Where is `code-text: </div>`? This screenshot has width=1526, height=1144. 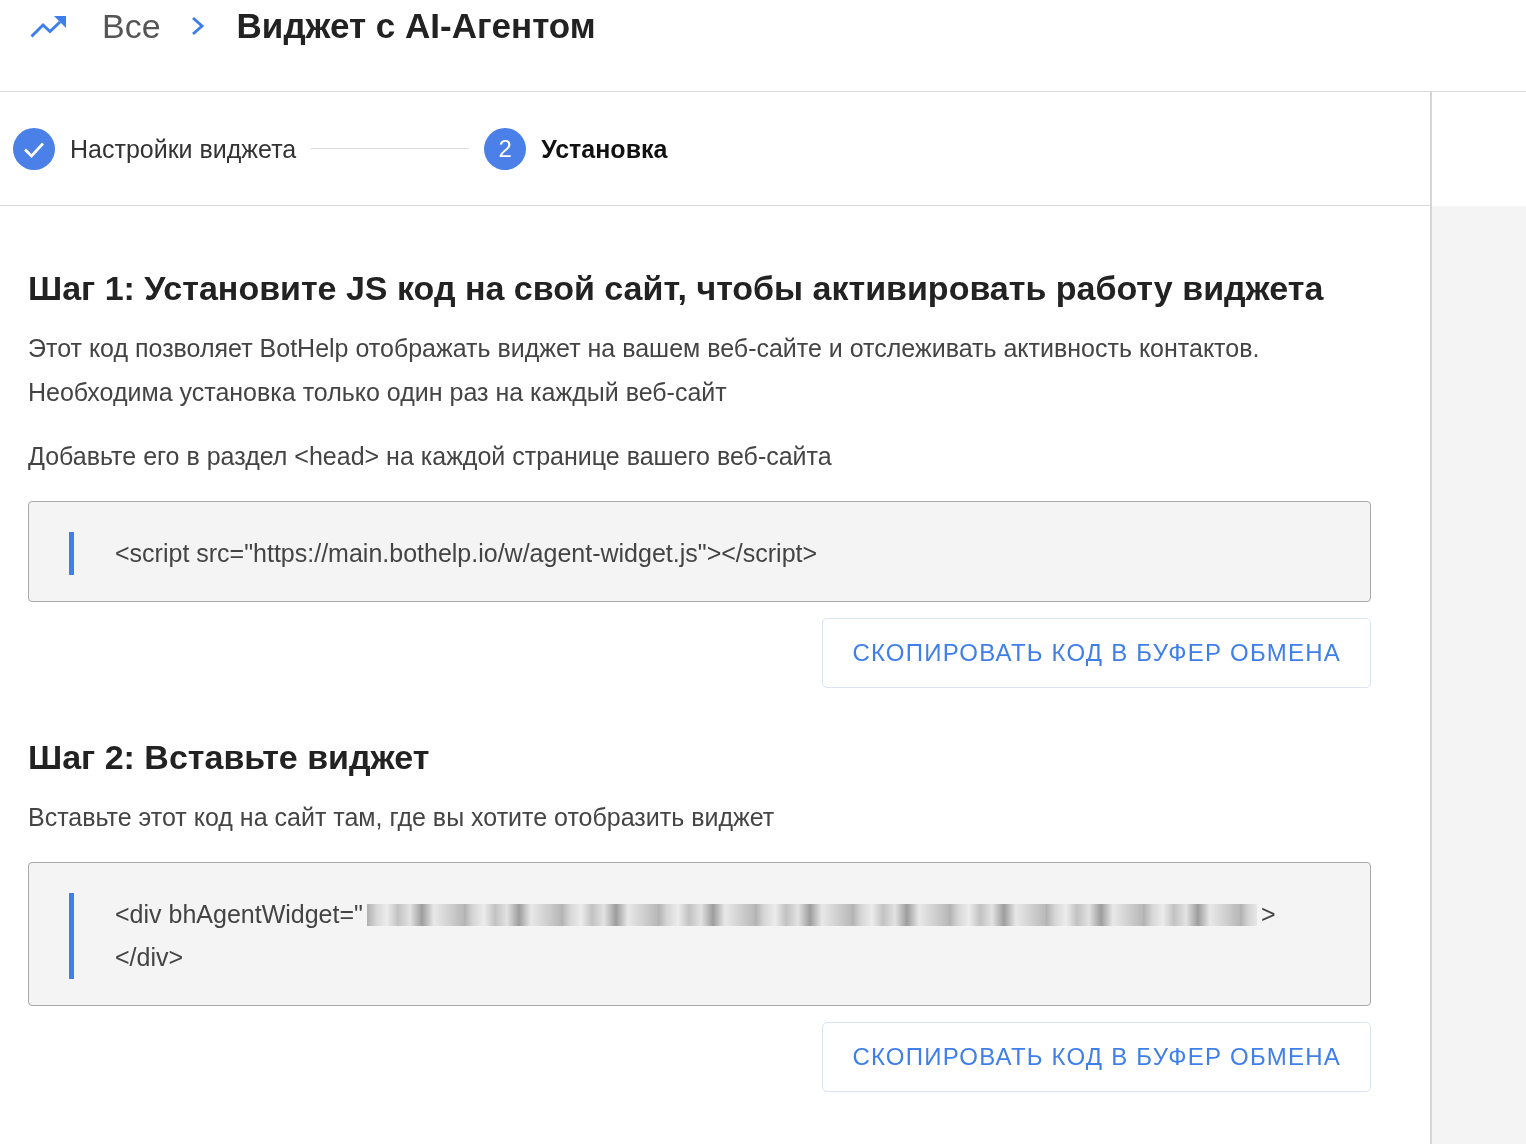 code-text: </div> is located at coordinates (149, 957).